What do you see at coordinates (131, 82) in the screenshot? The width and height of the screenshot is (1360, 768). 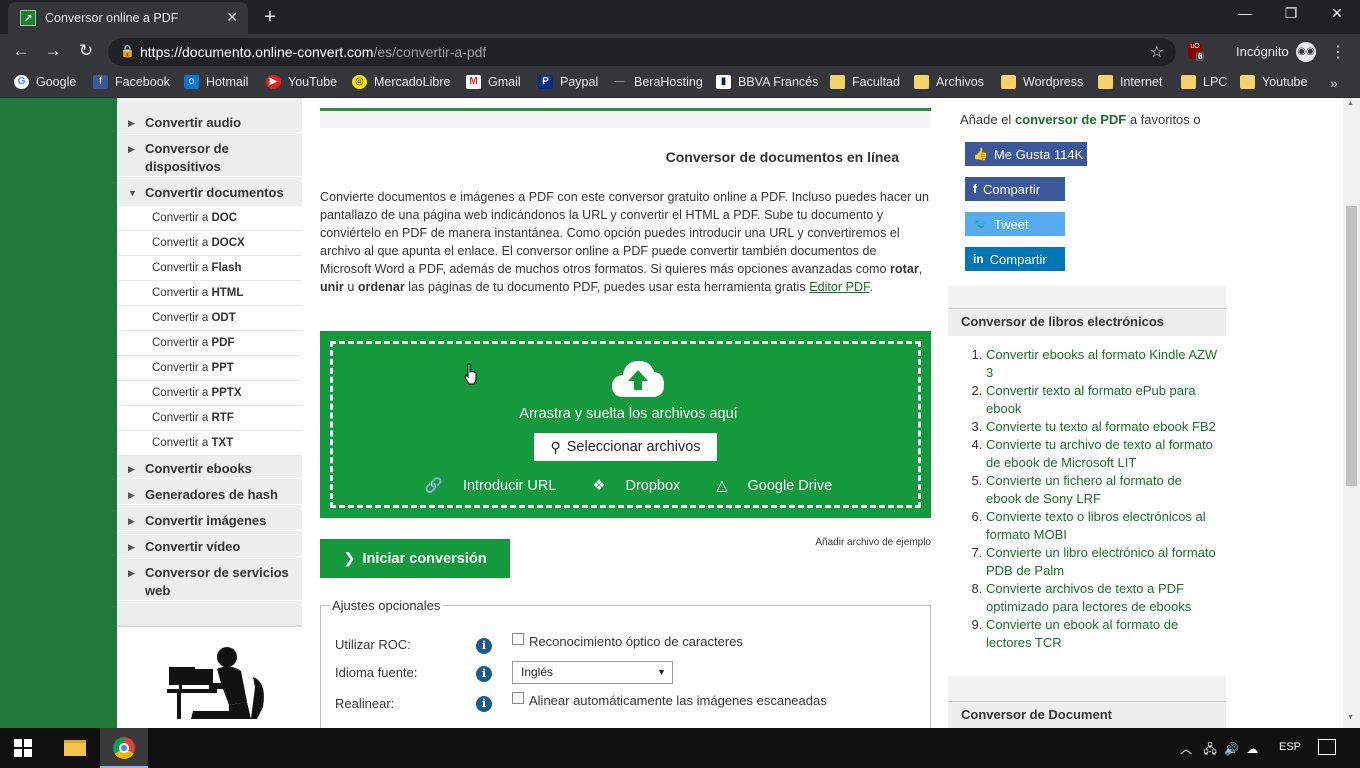 I see `bookmark-facebook: f Facebook` at bounding box center [131, 82].